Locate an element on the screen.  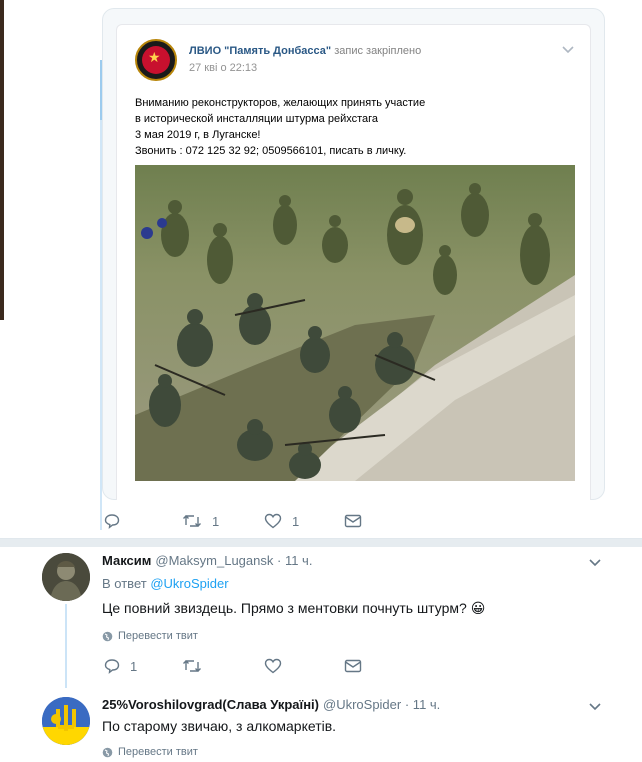
like-button: 1 is located at coordinates (281, 521).